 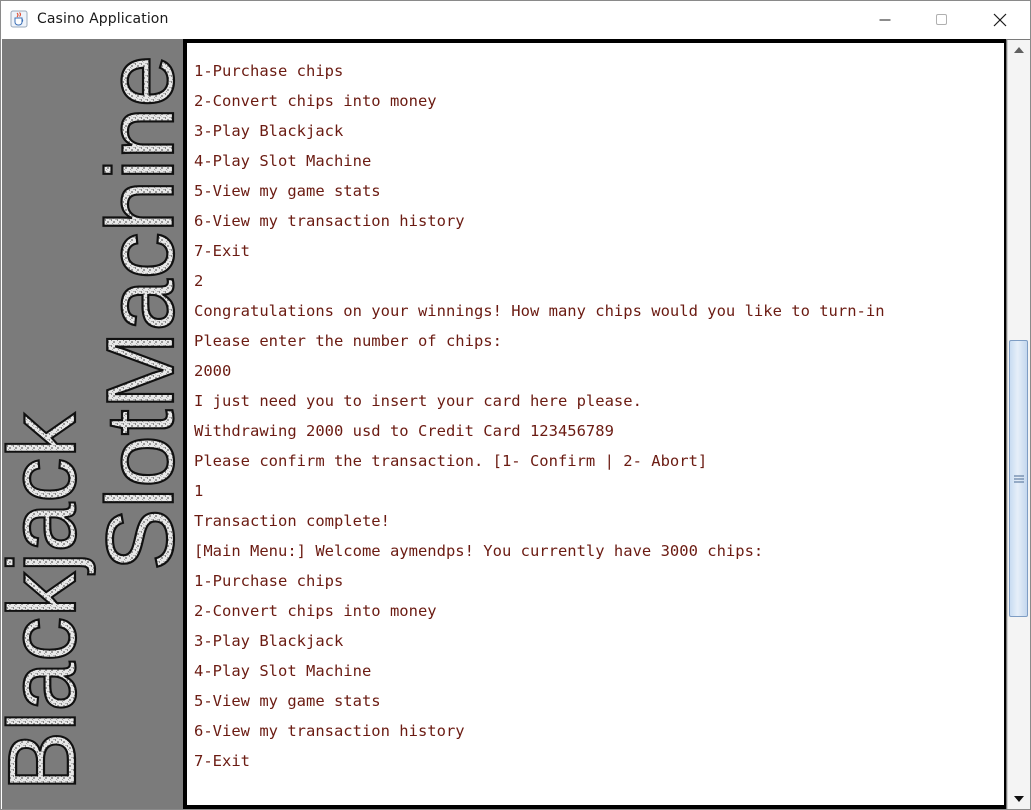 I want to click on chevron-down-icon, so click(x=1019, y=799).